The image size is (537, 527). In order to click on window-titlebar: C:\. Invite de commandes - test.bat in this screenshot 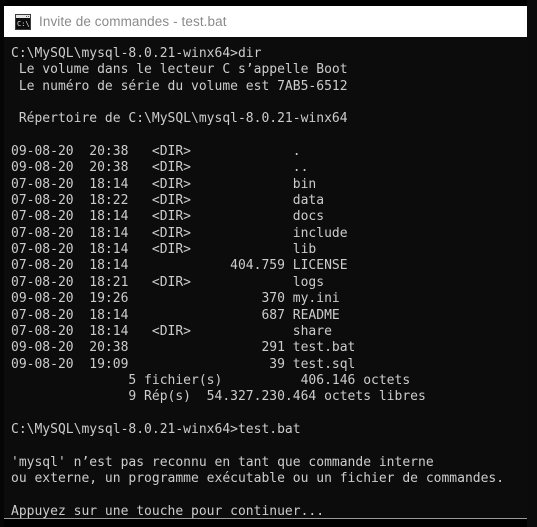, I will do `click(265, 21)`.